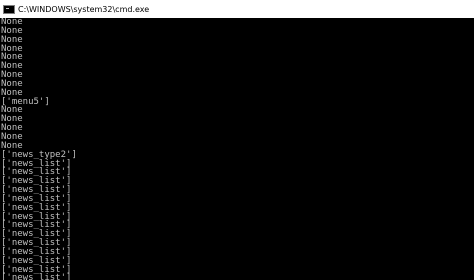  Describe the element at coordinates (9, 9) in the screenshot. I see `cmd-icon` at that location.